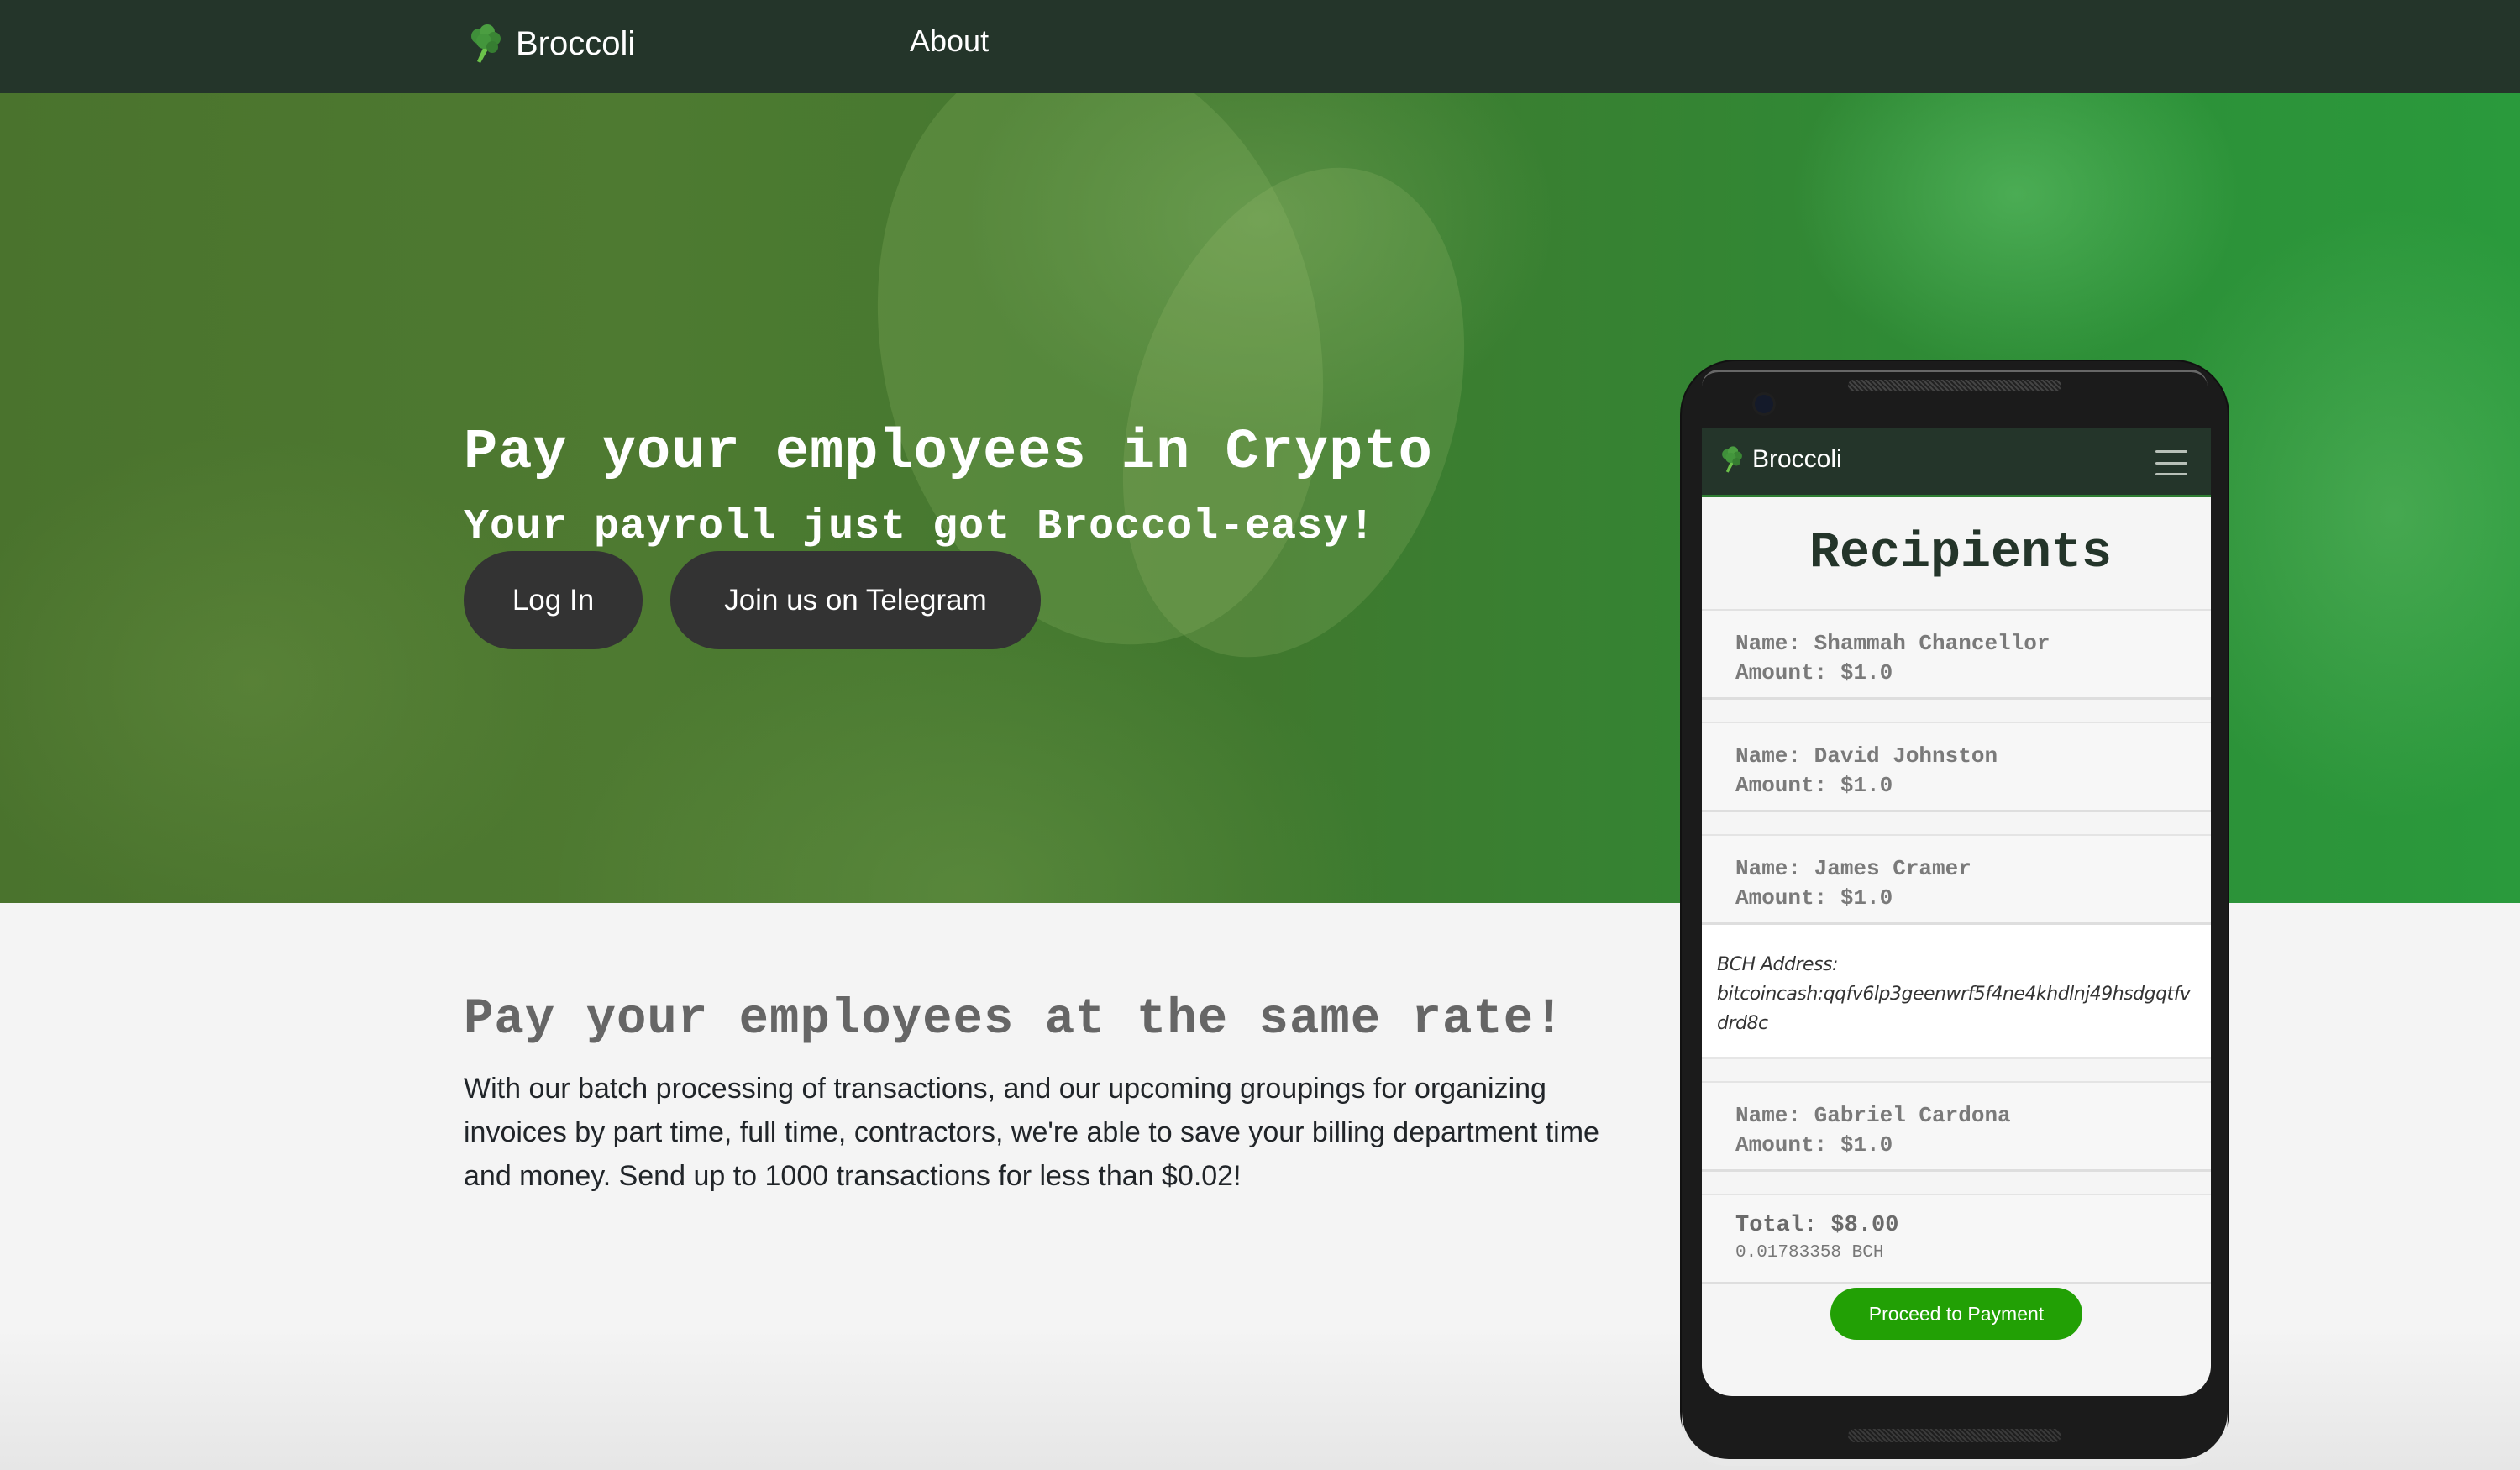 The width and height of the screenshot is (2520, 1470). What do you see at coordinates (855, 600) in the screenshot?
I see `join-telegram-button: Join us on Telegram` at bounding box center [855, 600].